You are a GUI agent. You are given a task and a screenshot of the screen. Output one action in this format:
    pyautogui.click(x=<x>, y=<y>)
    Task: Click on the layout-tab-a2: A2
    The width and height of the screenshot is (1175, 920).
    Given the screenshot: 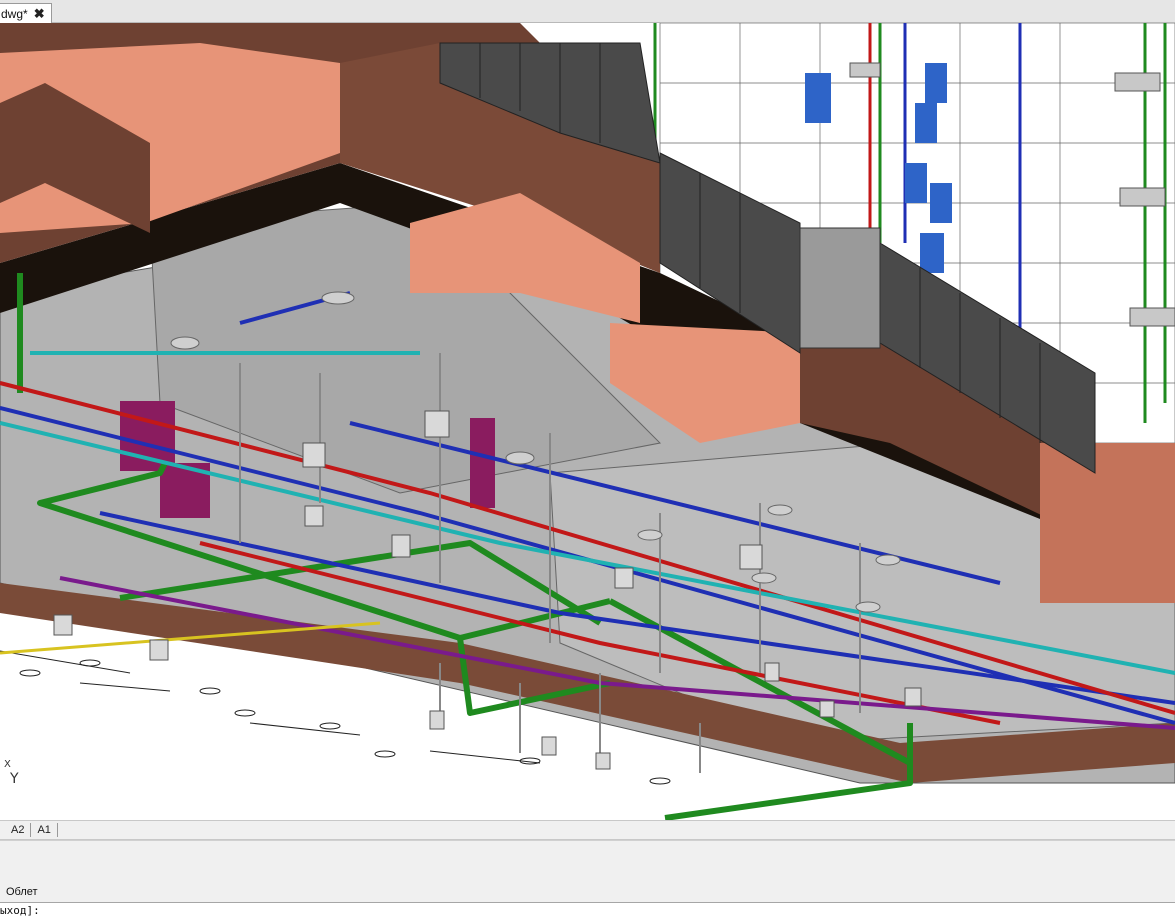 What is the action you would take?
    pyautogui.click(x=18, y=830)
    